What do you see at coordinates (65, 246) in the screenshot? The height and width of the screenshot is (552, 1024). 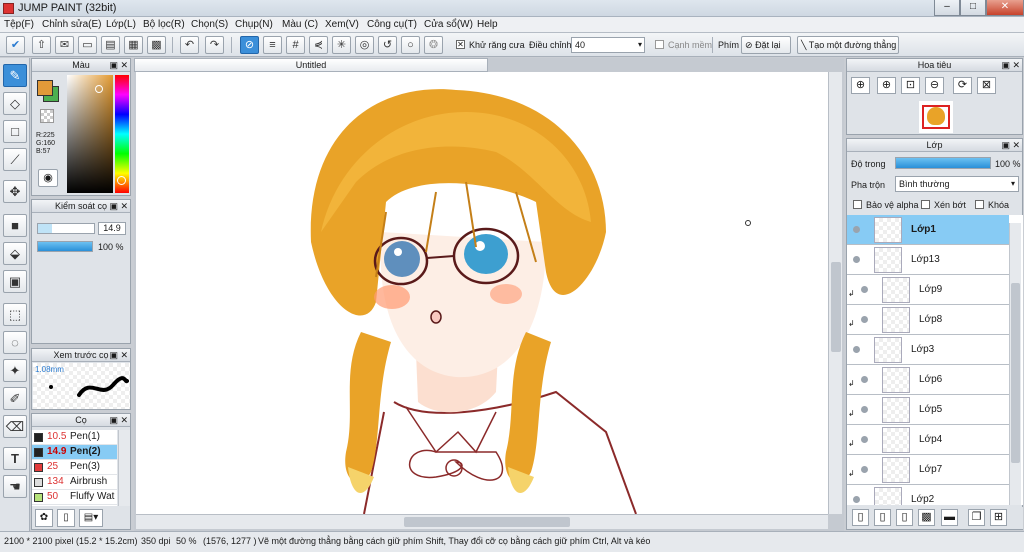 I see `brush-opacity-slider` at bounding box center [65, 246].